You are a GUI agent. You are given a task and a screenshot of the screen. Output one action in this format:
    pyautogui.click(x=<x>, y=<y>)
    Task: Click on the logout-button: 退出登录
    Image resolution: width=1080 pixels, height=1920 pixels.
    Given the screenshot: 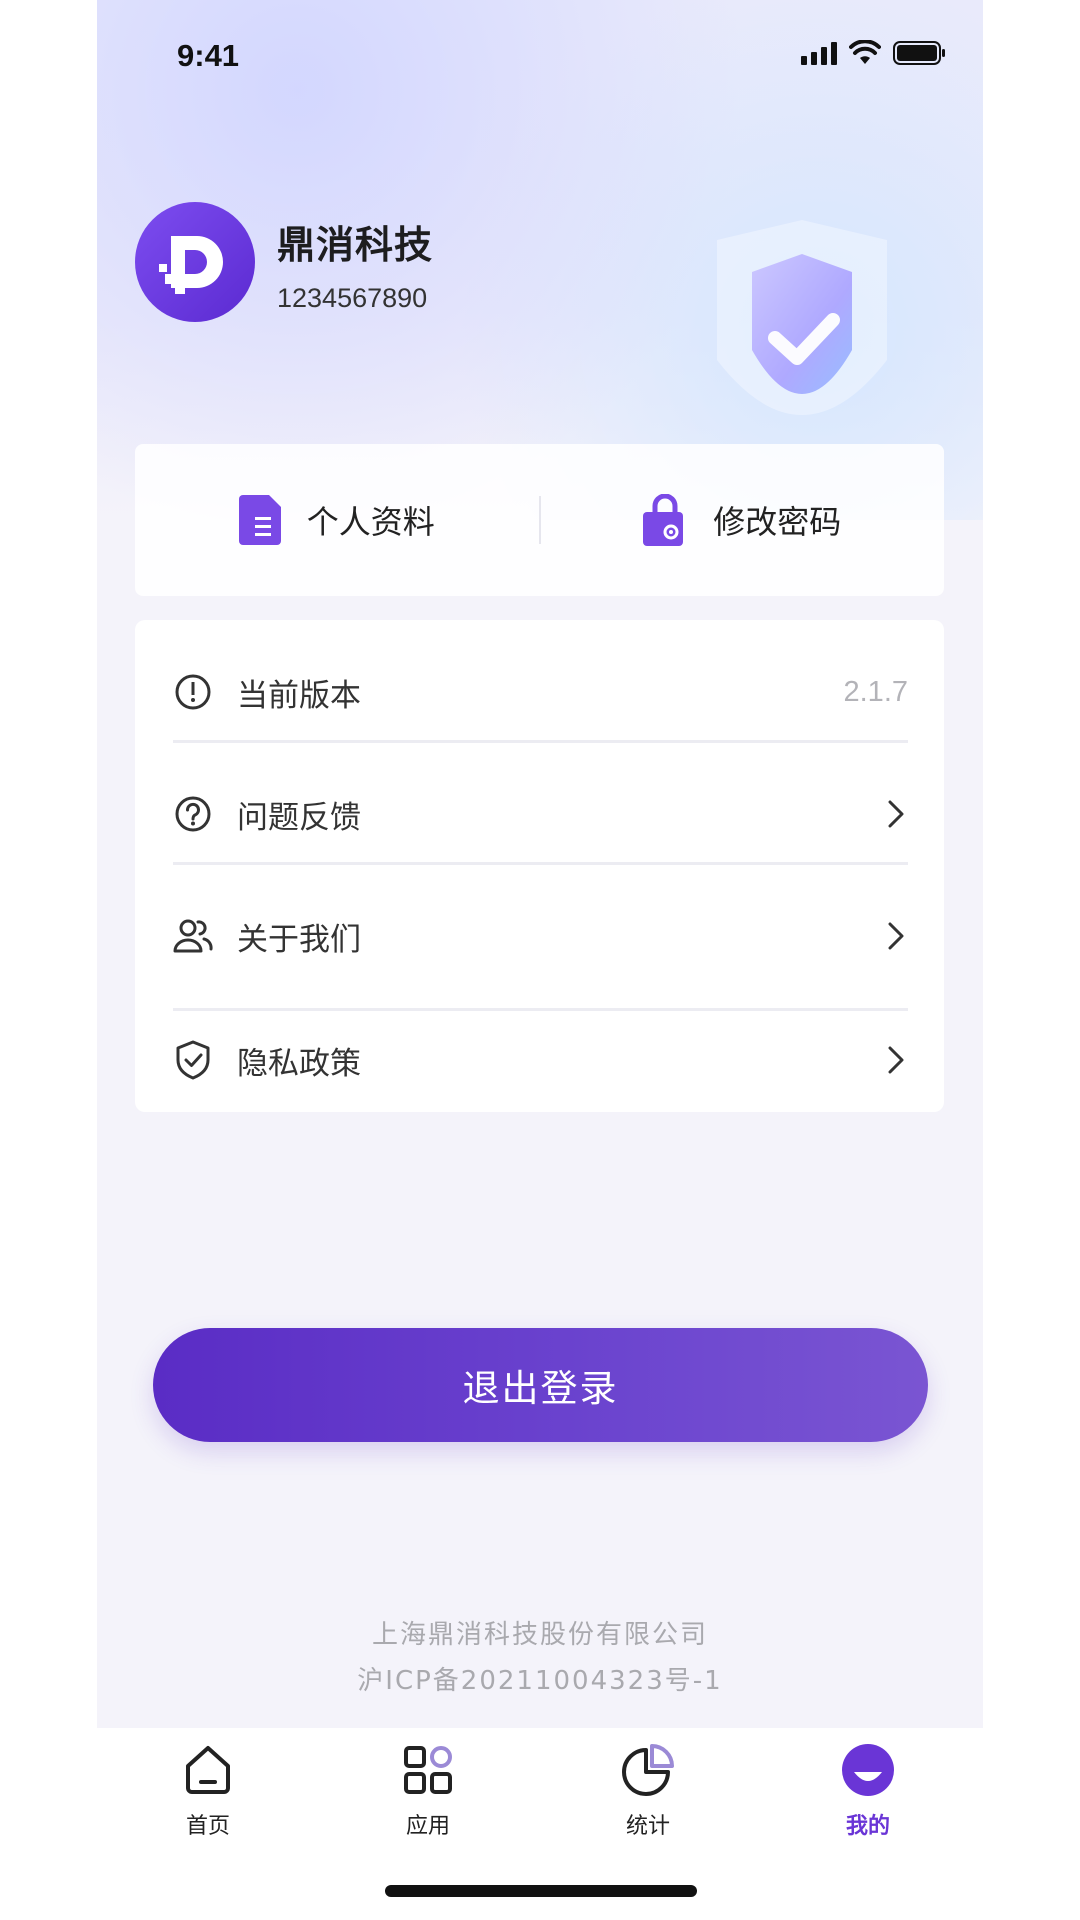 What is the action you would take?
    pyautogui.click(x=540, y=1385)
    